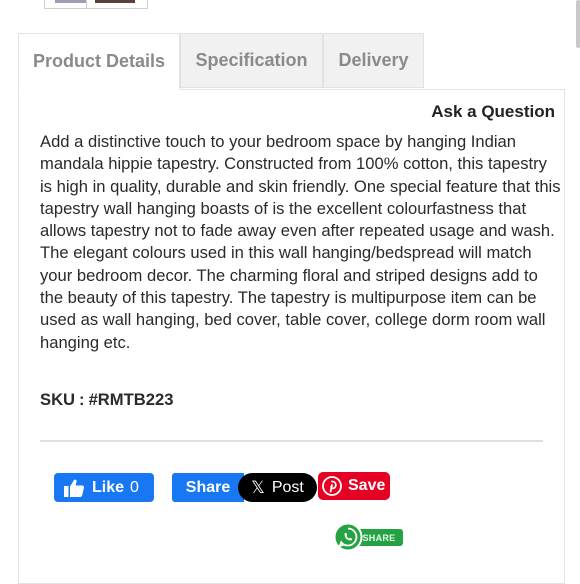 Image resolution: width=580 pixels, height=584 pixels. Describe the element at coordinates (369, 538) in the screenshot. I see `whatsapp-share-button: SHARE` at that location.